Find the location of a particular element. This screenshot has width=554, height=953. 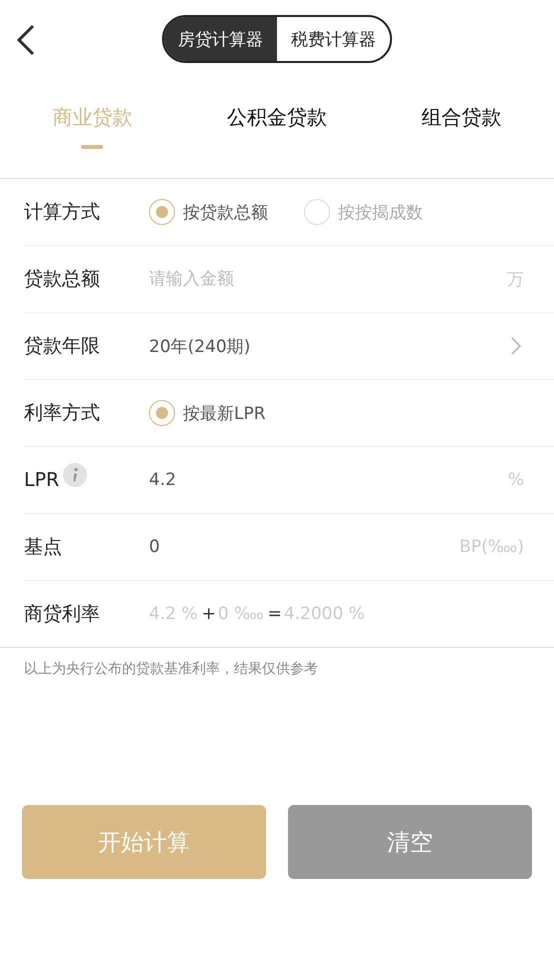

segment-tab: 房贷计算器 is located at coordinates (220, 39).